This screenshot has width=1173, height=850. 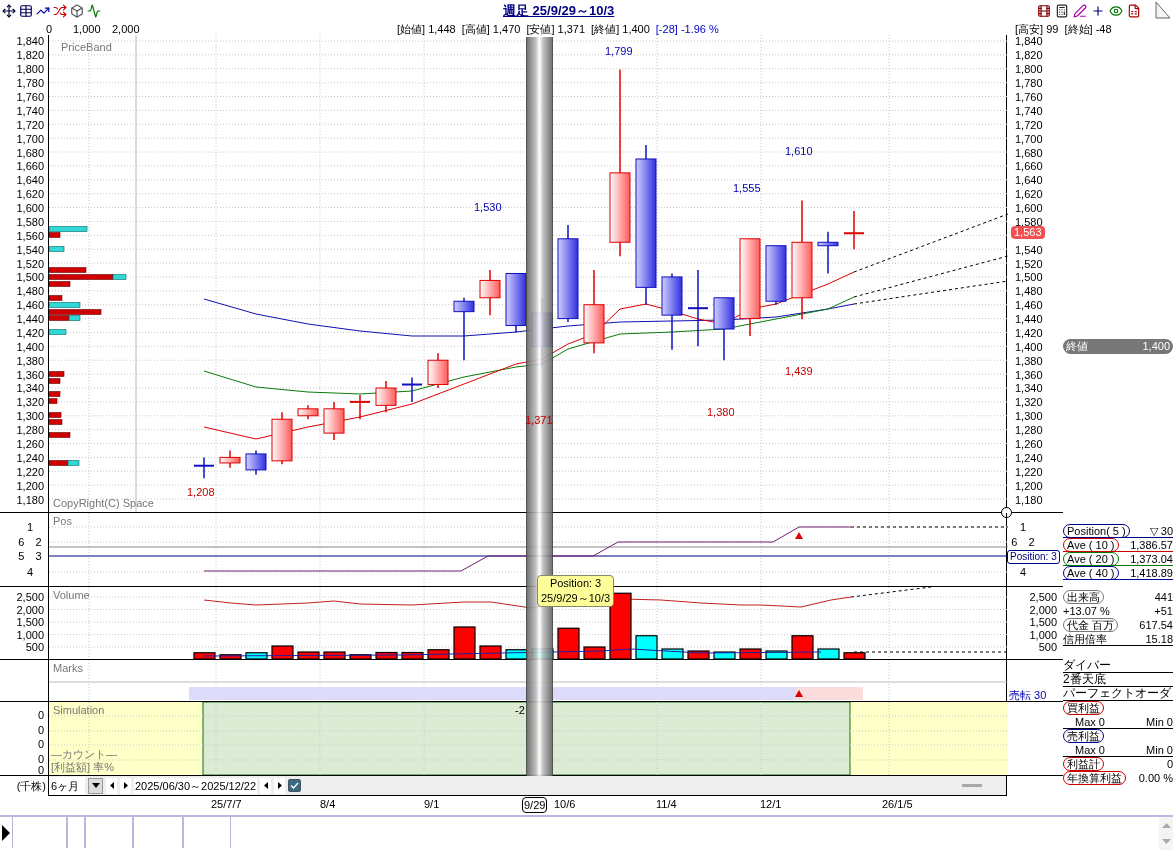 I want to click on price-axis-label: 1,400, so click(x=1029, y=346).